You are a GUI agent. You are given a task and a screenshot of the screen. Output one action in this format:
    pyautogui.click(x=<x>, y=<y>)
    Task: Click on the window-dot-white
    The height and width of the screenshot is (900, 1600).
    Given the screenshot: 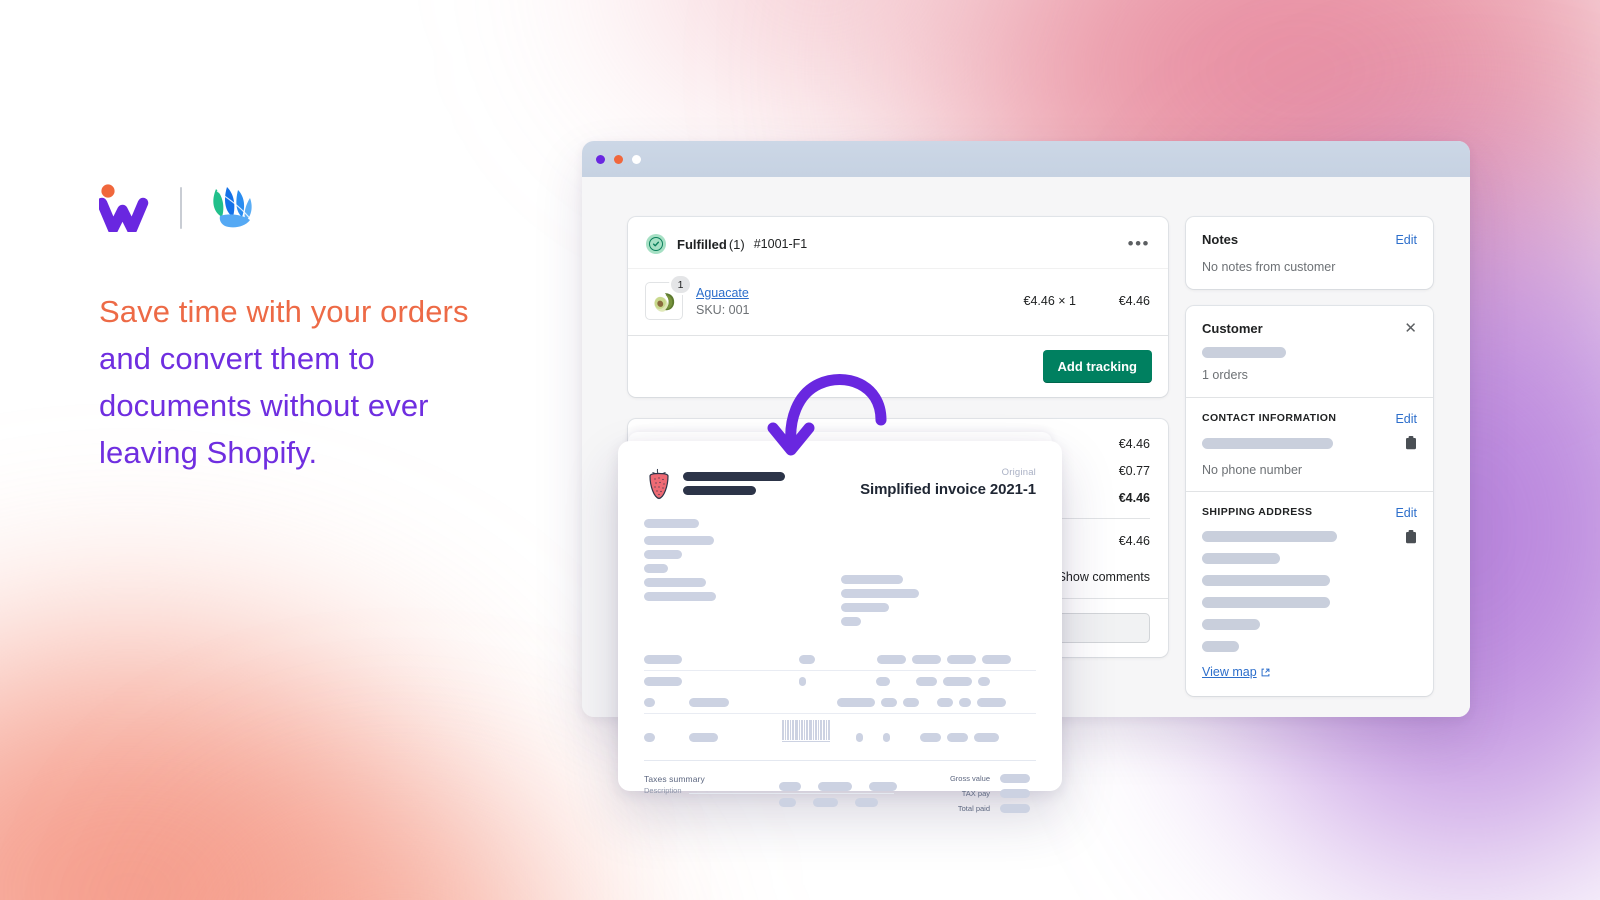 What is the action you would take?
    pyautogui.click(x=636, y=159)
    